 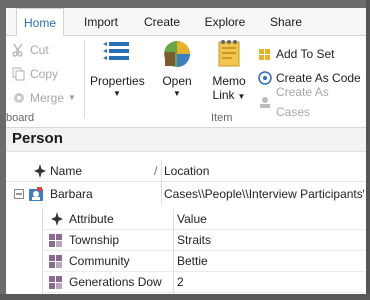 I want to click on cut-label: Cut, so click(x=39, y=50).